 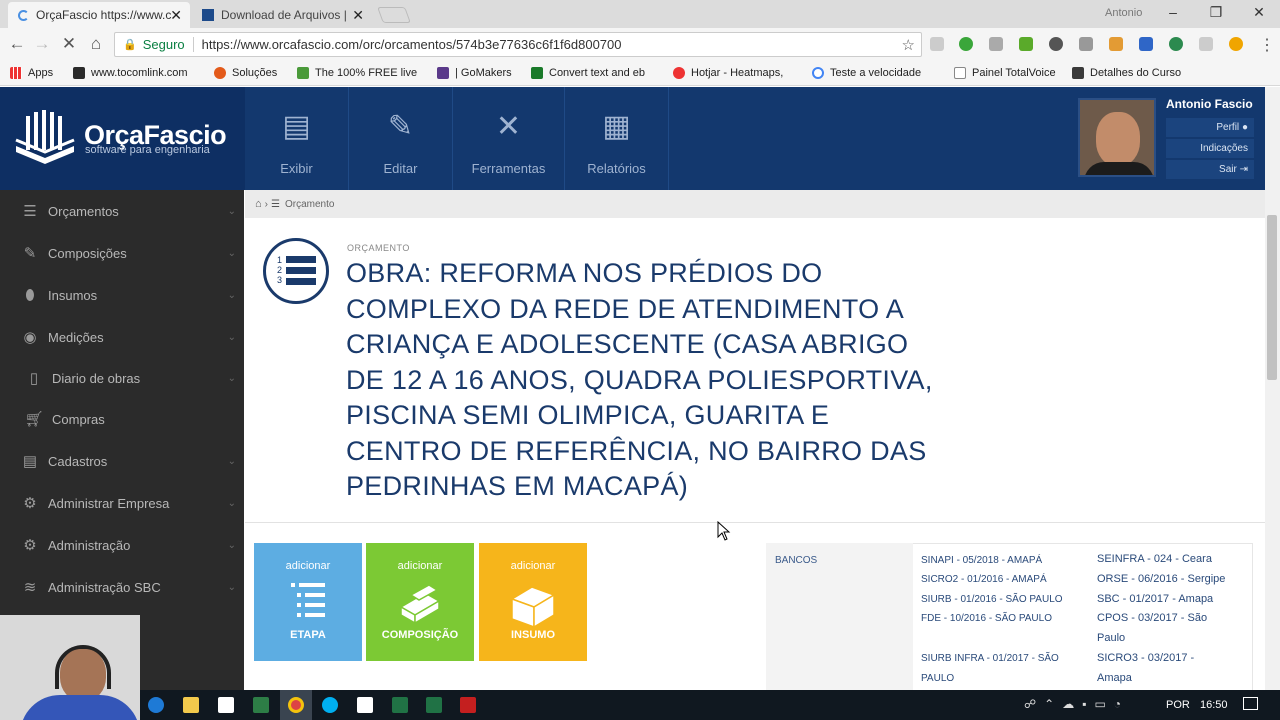 What do you see at coordinates (309, 204) in the screenshot?
I see `breadcrumb-current: Orçamento` at bounding box center [309, 204].